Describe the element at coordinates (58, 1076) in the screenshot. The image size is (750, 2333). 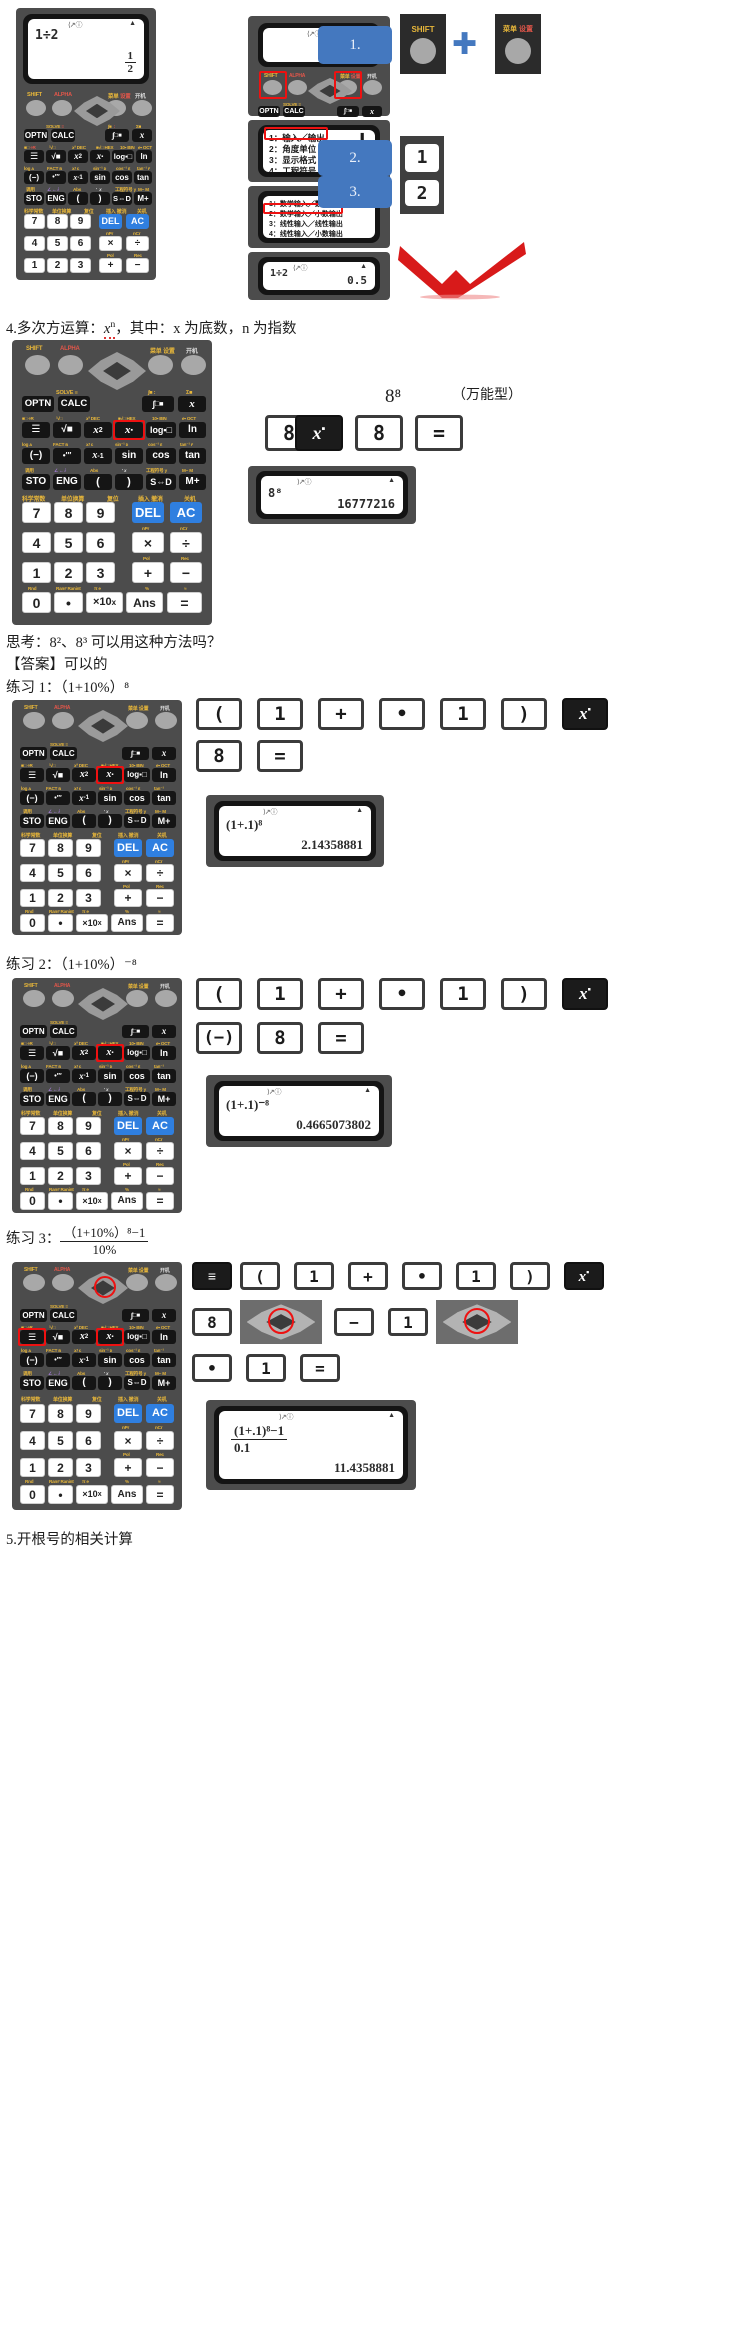
I see `e2-key-dms: •′″` at that location.